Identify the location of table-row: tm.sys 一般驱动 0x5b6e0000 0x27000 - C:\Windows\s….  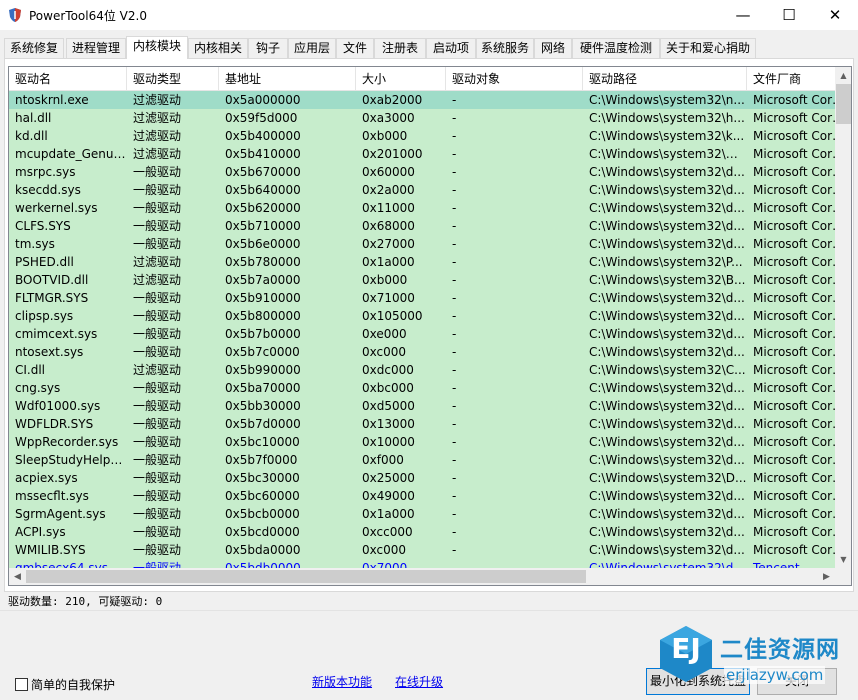
(422, 244).